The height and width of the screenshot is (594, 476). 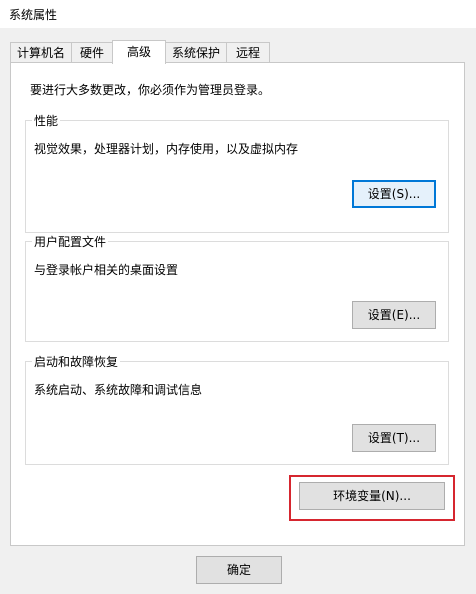 I want to click on user-profile-desc: 与登录帐户相关的桌面设置, so click(x=106, y=270).